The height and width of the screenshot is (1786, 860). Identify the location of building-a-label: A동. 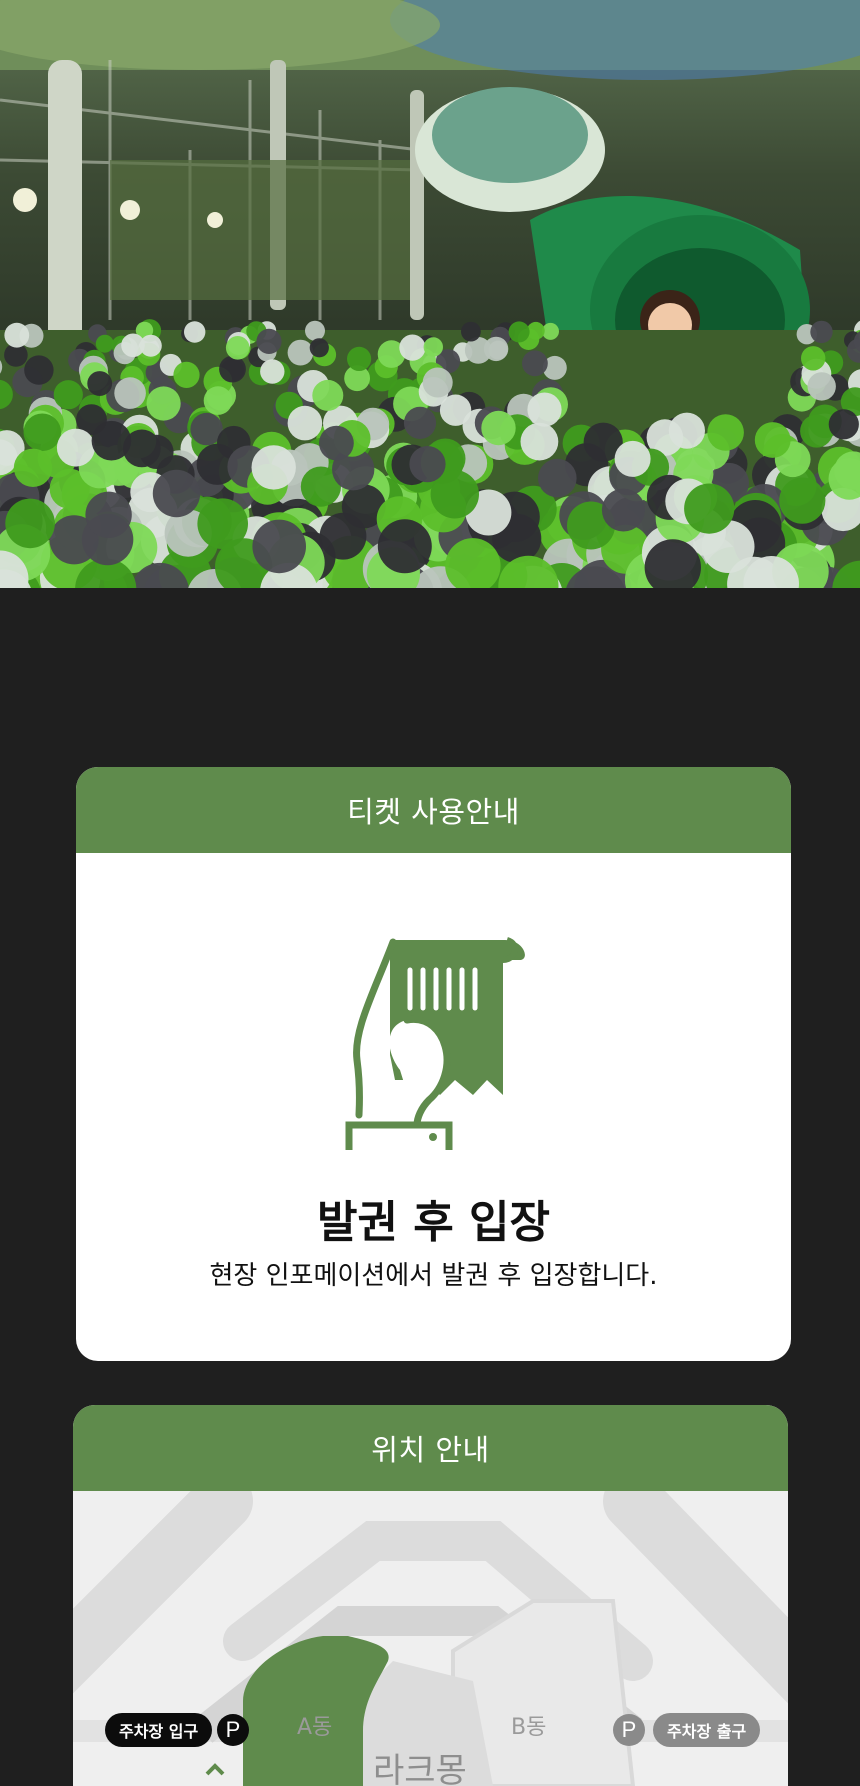
(315, 1727).